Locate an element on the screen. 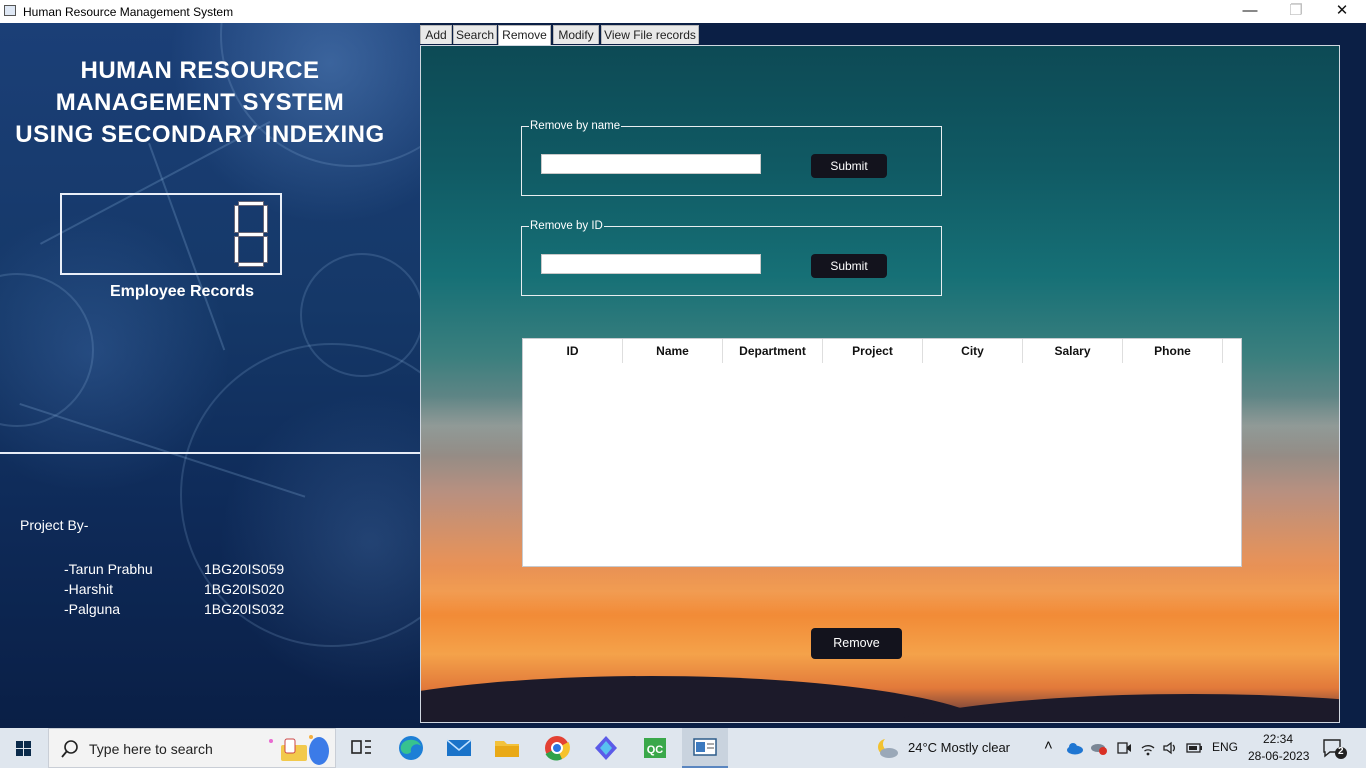 The height and width of the screenshot is (768, 1366). member-name: -Palguna is located at coordinates (92, 609).